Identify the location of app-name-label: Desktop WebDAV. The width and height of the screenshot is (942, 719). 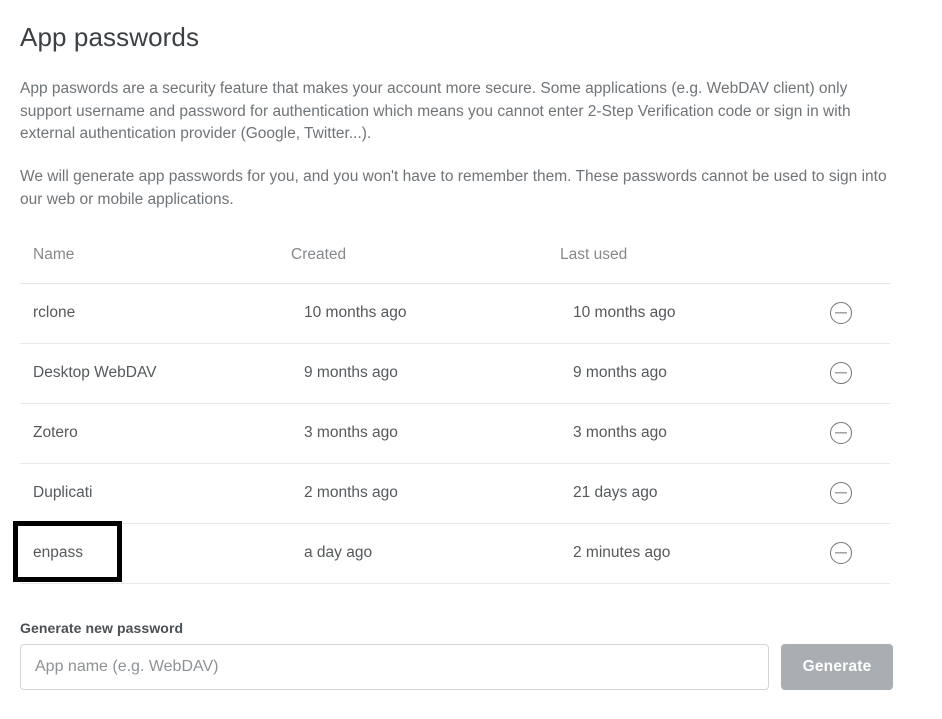
(95, 372).